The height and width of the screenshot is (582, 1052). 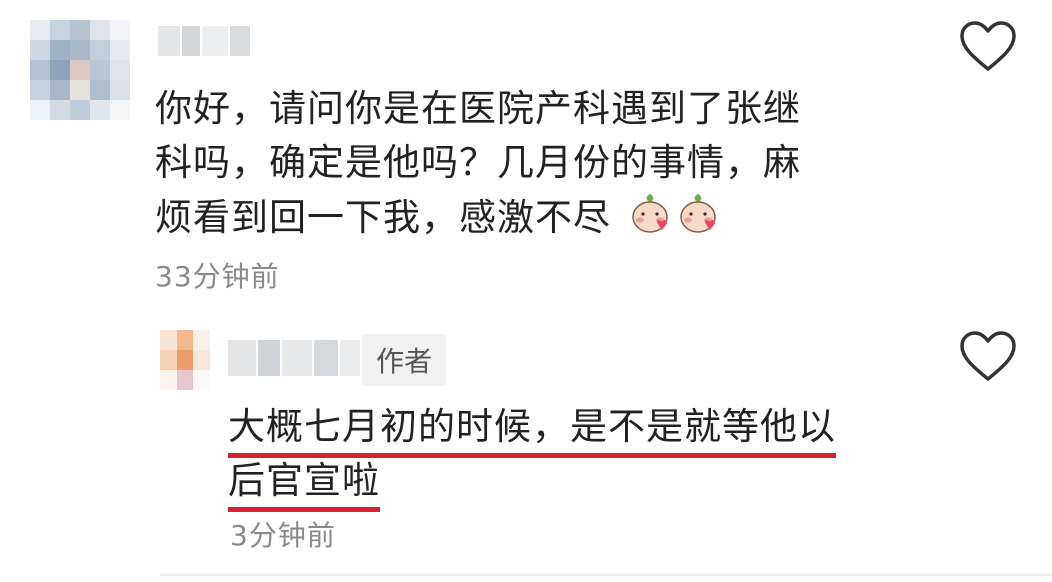 I want to click on reply-line: 后官宣啦, so click(x=578, y=483).